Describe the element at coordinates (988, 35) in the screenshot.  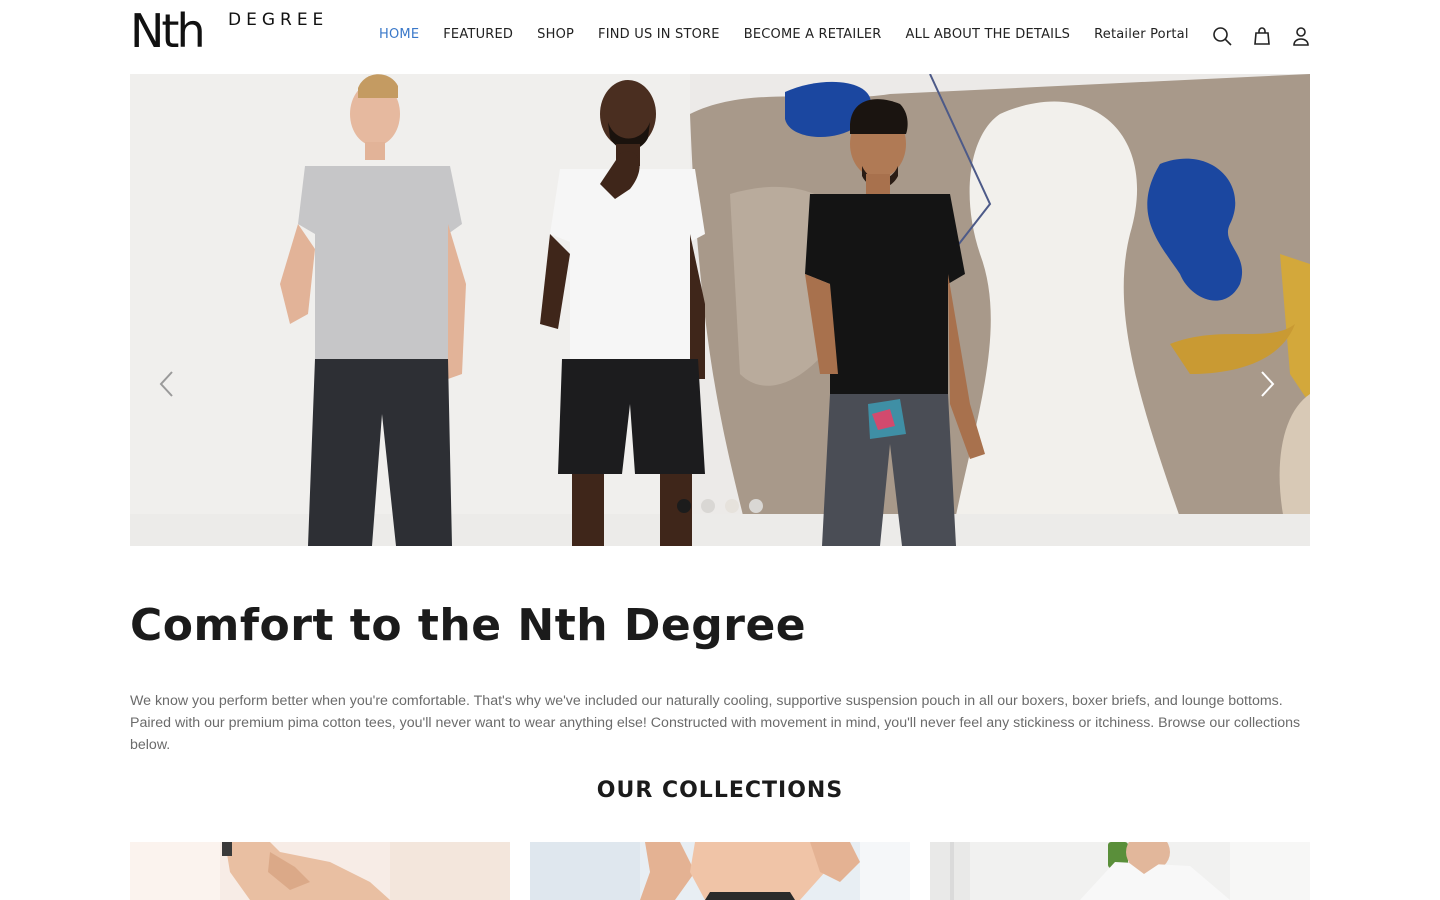
I see `nav-item-all-about-the-details: ALL ABOUT THE DETAILS` at that location.